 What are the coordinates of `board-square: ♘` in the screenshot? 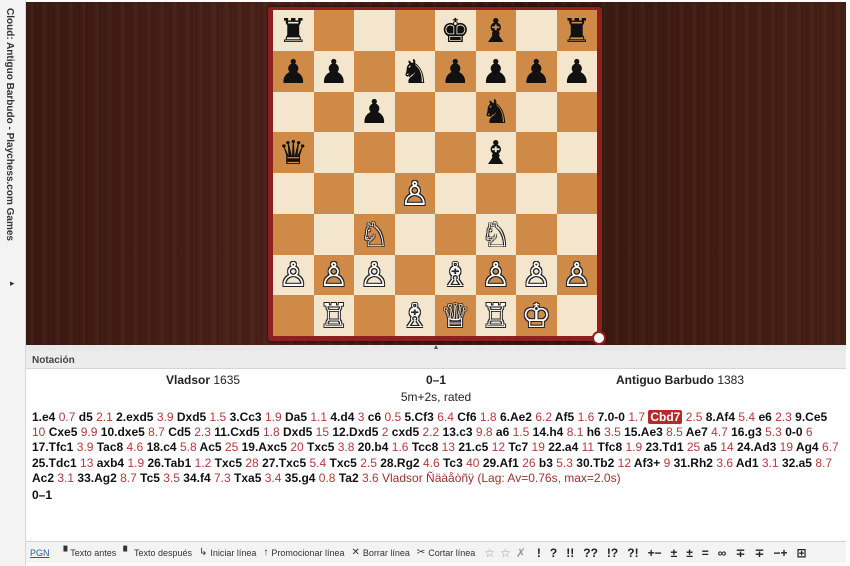 It's located at (495, 234).